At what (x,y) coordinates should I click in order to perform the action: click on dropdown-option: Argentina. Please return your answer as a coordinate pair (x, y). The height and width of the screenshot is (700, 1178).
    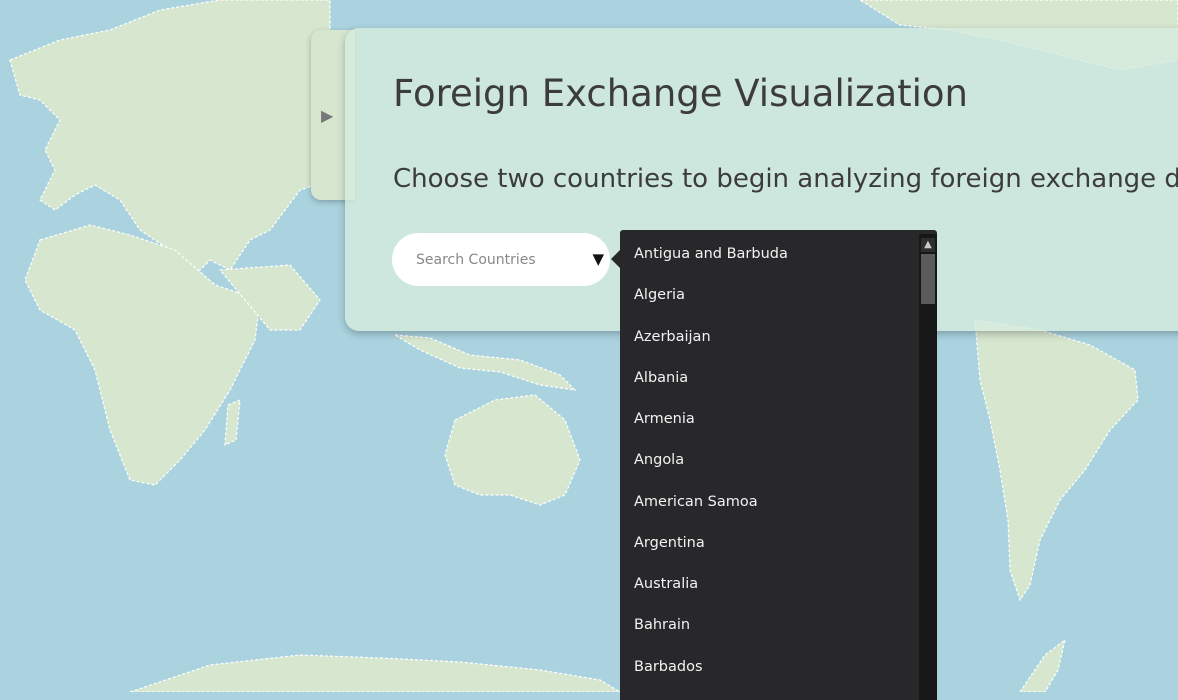
    Looking at the image, I should click on (669, 543).